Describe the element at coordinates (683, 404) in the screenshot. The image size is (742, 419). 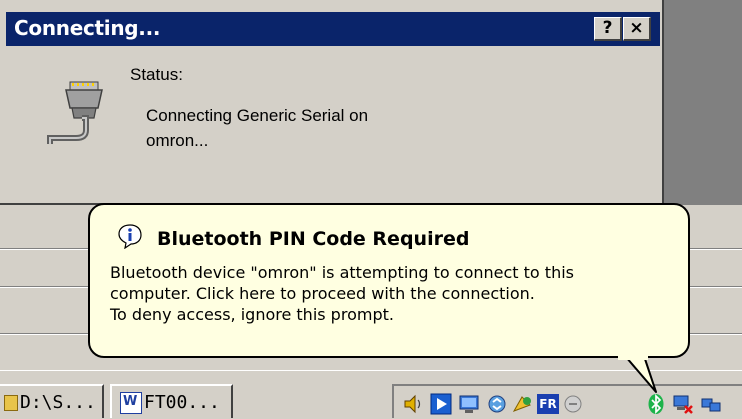
I see `network-disconnected-icon` at that location.